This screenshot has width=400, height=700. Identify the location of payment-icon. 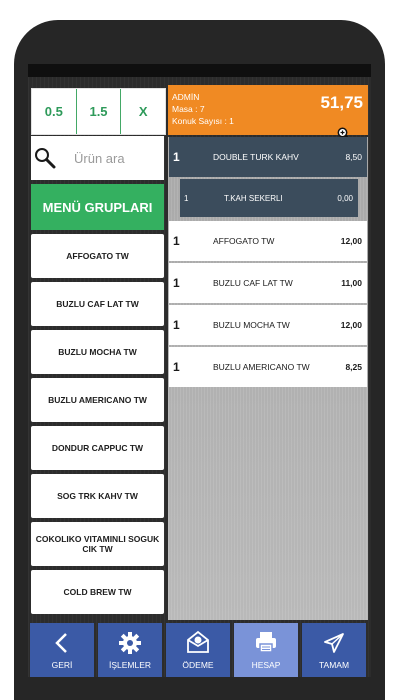
(198, 641).